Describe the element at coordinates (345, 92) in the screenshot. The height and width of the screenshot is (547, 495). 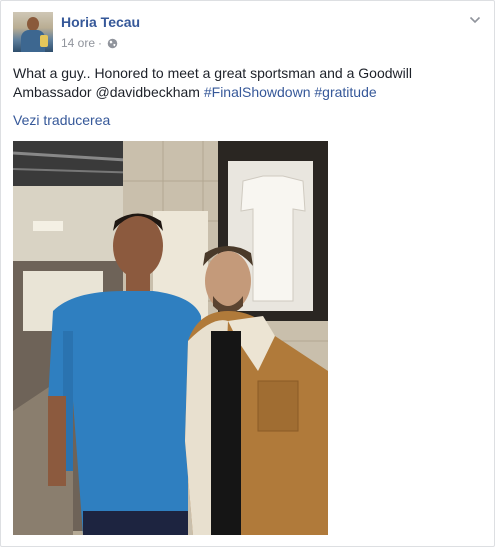
I see `hashtag-gratitude: #gratitude` at that location.